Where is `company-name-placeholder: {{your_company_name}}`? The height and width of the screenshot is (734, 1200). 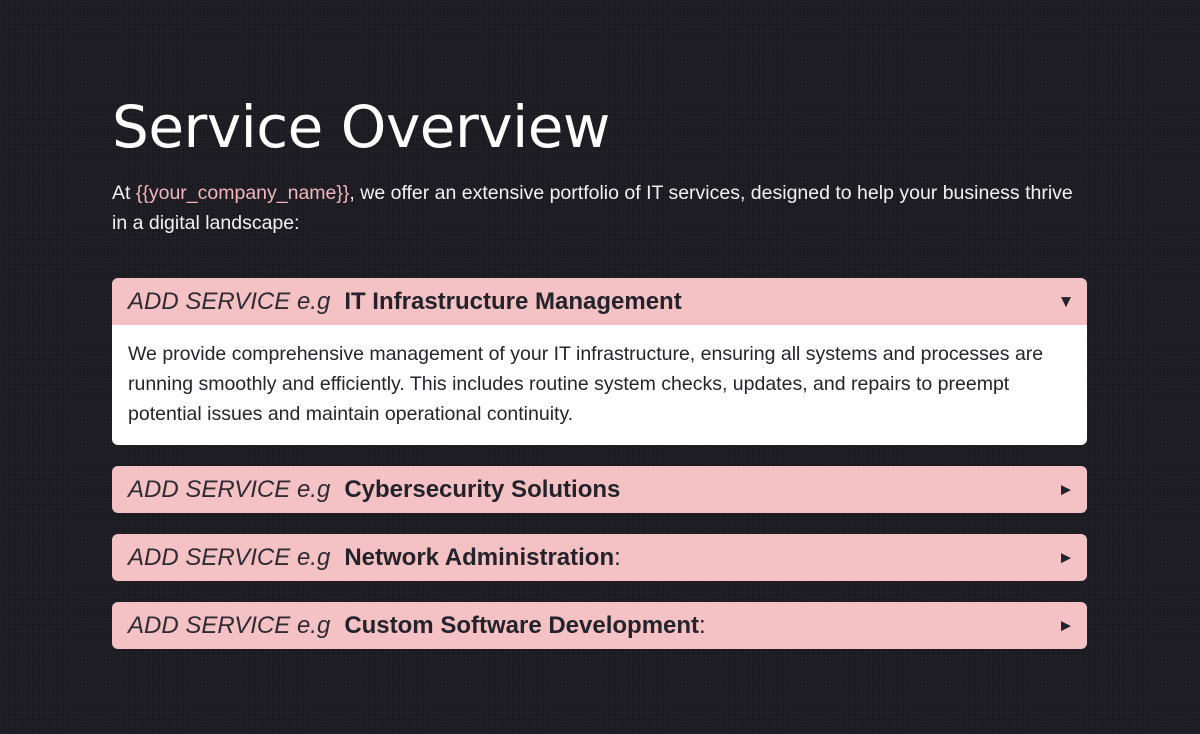 company-name-placeholder: {{your_company_name}} is located at coordinates (242, 193).